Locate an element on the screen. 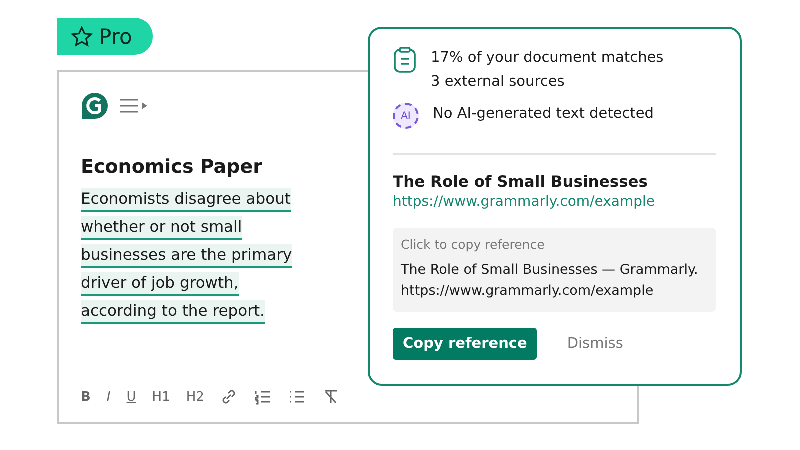 The width and height of the screenshot is (800, 450). numbered-list-icon is located at coordinates (263, 397).